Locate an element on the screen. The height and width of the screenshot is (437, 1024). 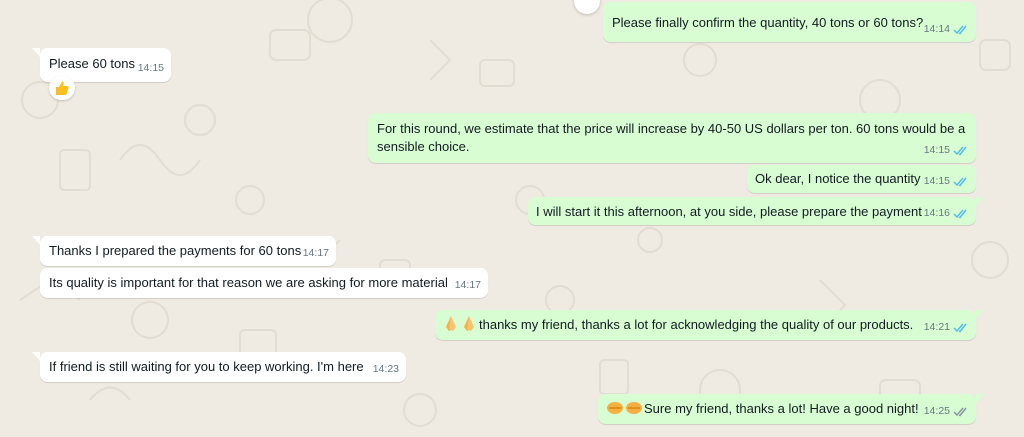
message-meta: 14:23 is located at coordinates (386, 369).